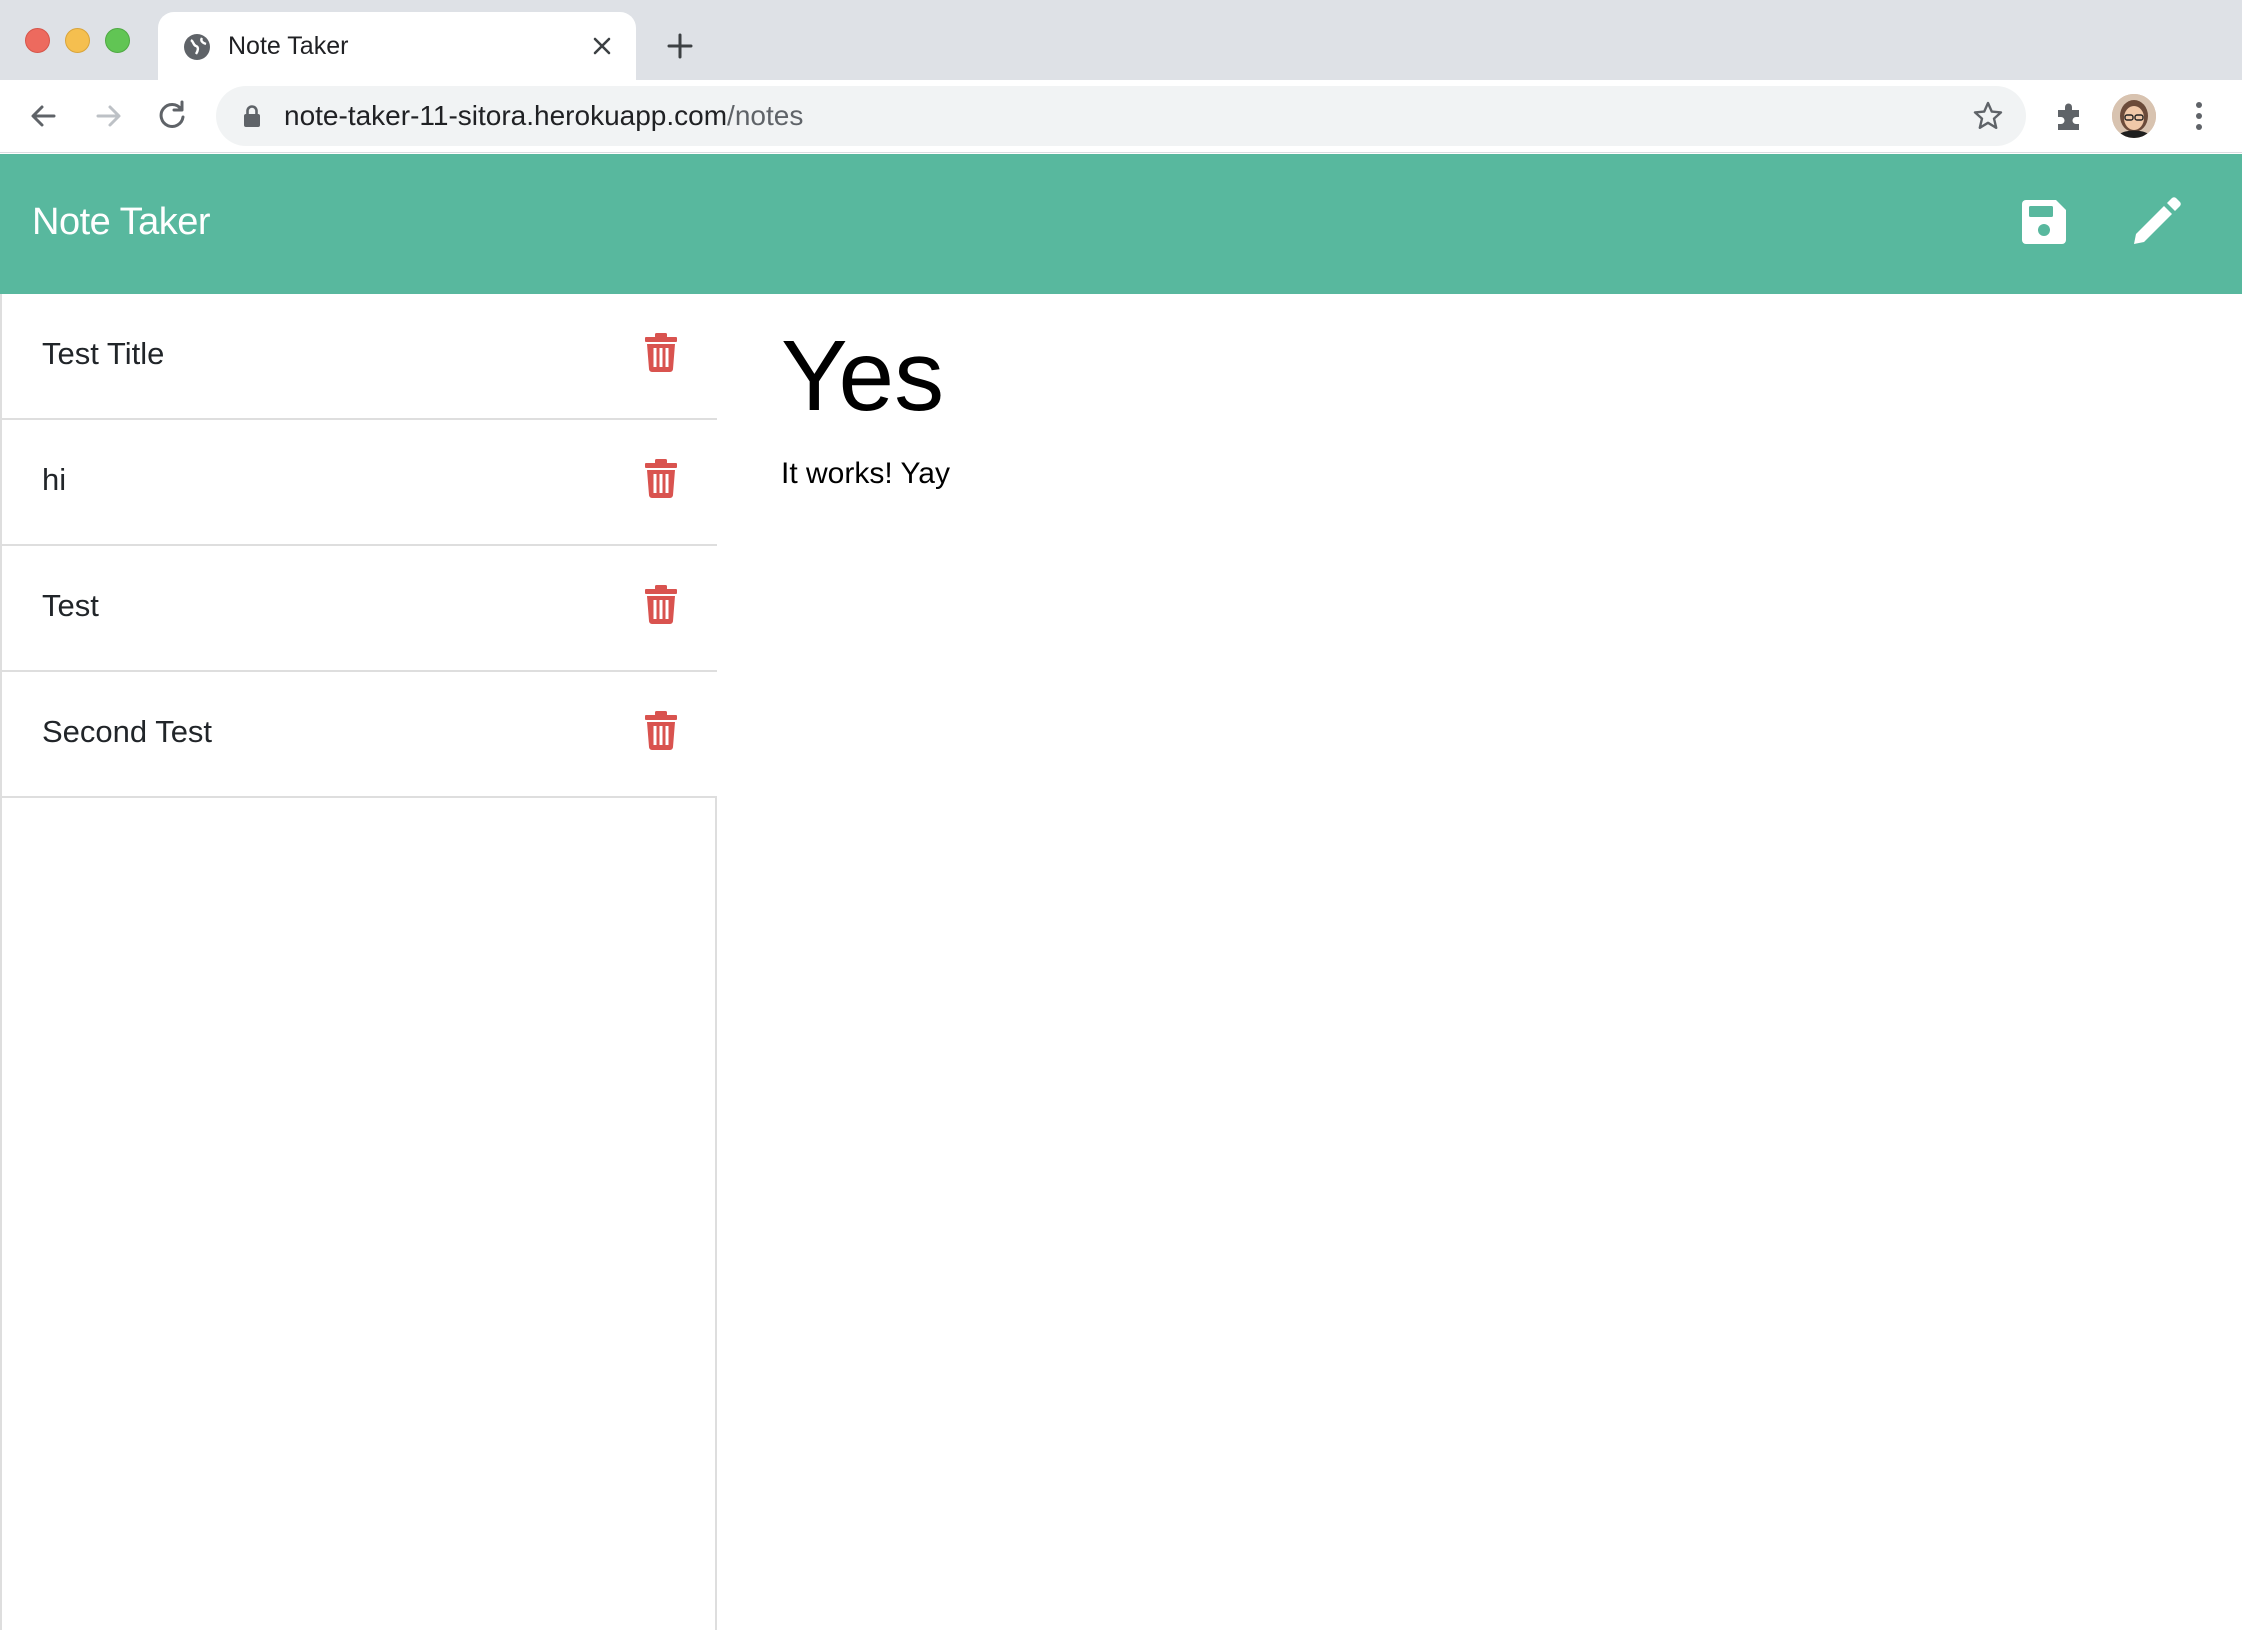 The width and height of the screenshot is (2242, 1630). Describe the element at coordinates (288, 46) in the screenshot. I see `tab-title: Note Taker` at that location.